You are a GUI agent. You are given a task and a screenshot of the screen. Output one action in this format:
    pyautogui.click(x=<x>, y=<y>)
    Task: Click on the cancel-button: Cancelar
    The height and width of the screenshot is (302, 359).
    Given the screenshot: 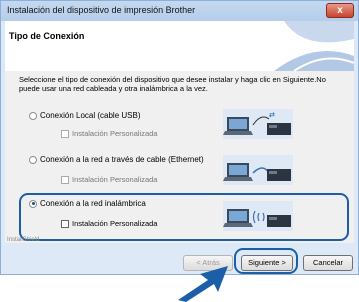 What is the action you would take?
    pyautogui.click(x=328, y=263)
    